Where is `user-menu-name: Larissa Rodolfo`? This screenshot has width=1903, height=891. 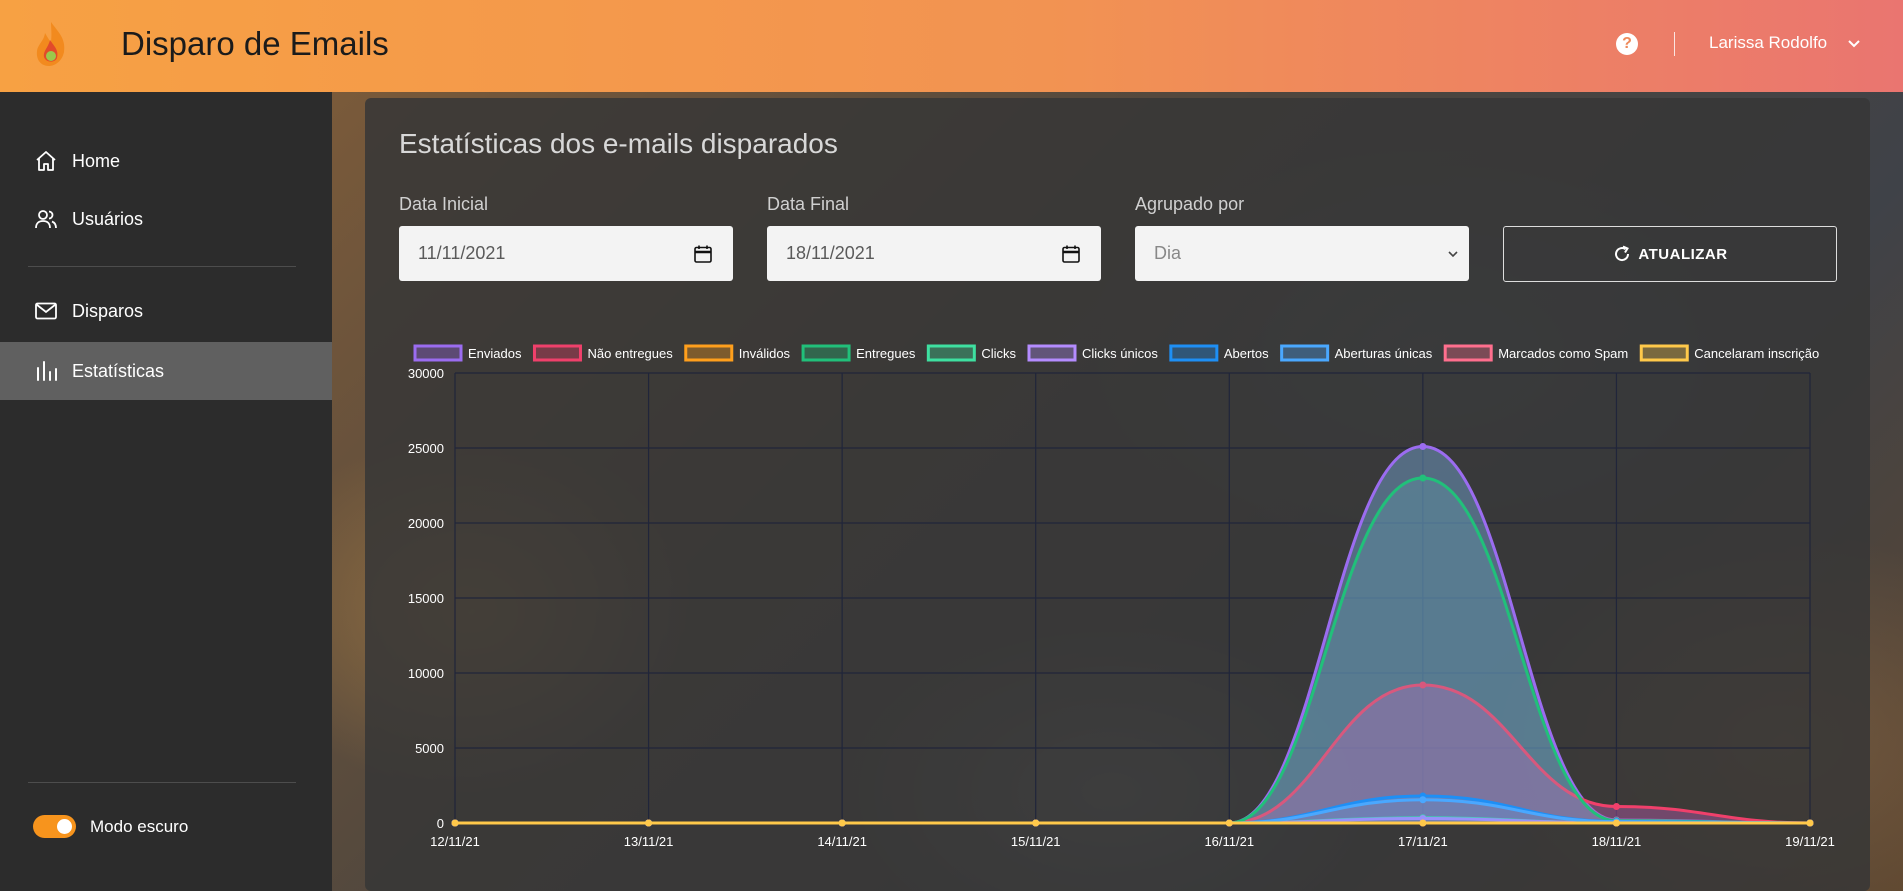
user-menu-name: Larissa Rodolfo is located at coordinates (1768, 43).